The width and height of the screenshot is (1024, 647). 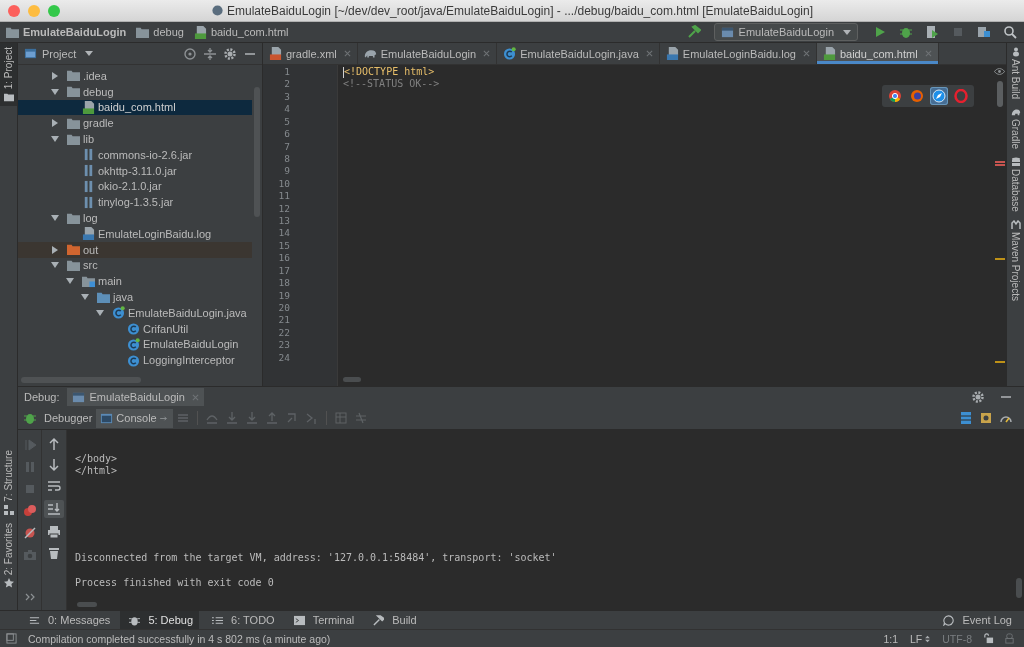 What do you see at coordinates (877, 53) in the screenshot?
I see `editor-tab: baidu_com.html` at bounding box center [877, 53].